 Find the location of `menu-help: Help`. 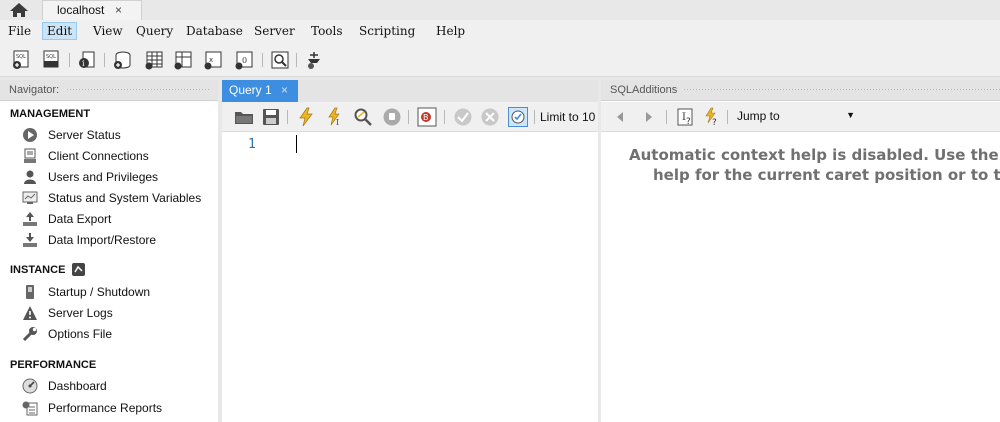

menu-help: Help is located at coordinates (450, 31).